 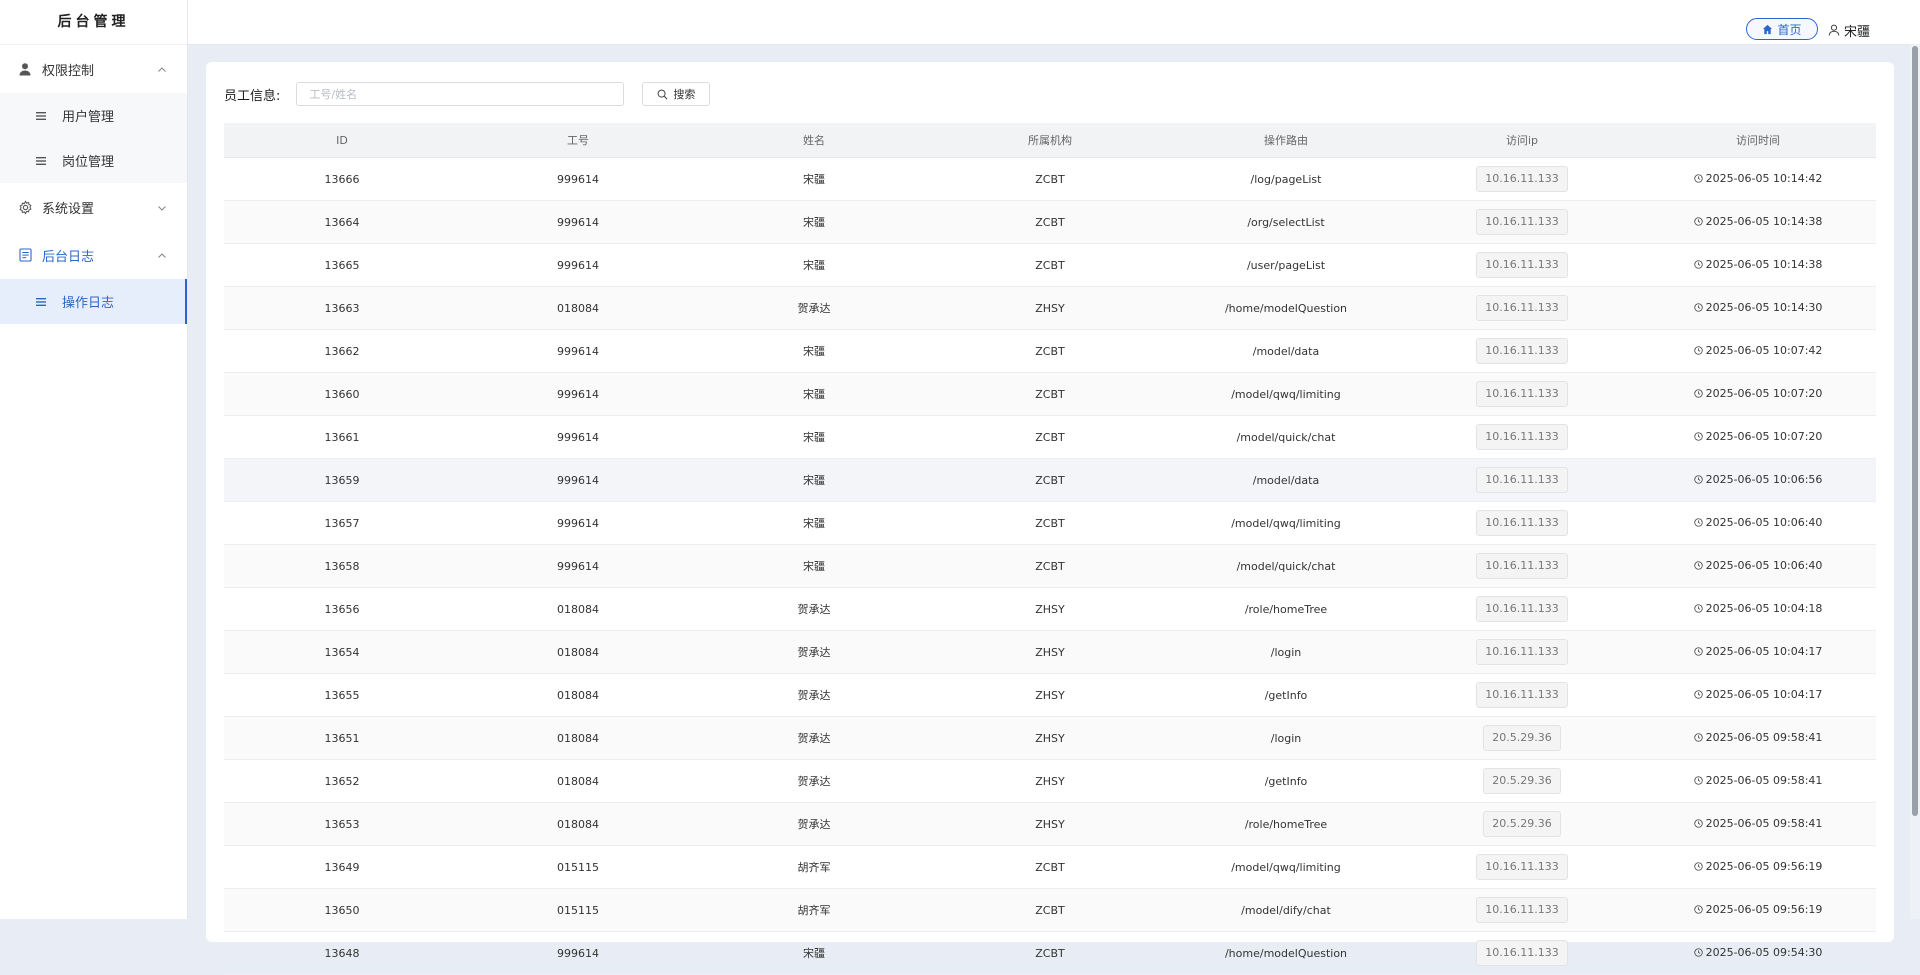 I want to click on column-header: 操作路由, so click(x=1286, y=140).